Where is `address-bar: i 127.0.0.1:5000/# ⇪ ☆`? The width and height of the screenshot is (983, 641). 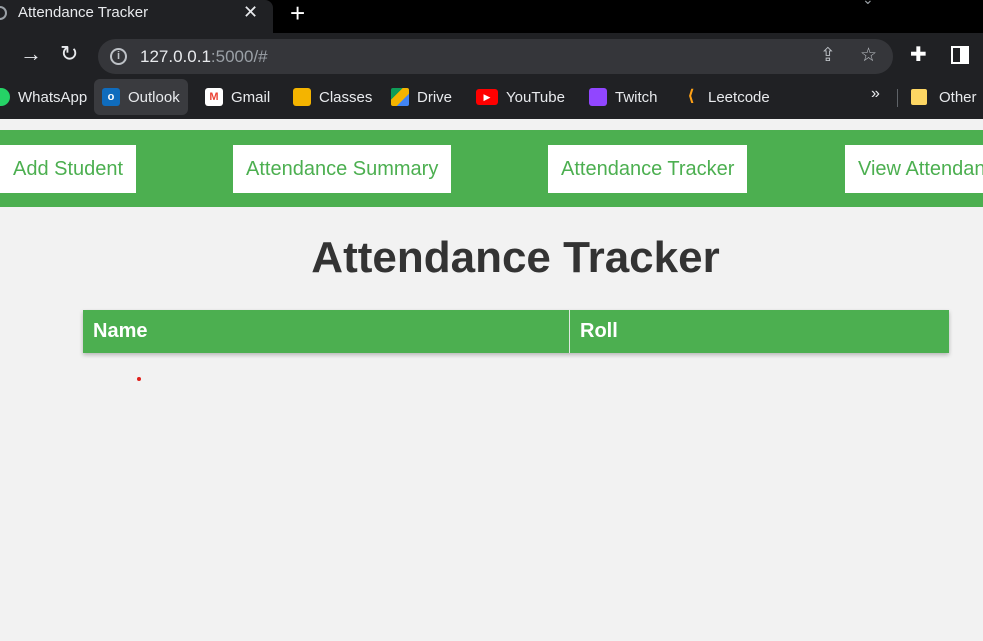
address-bar: i 127.0.0.1:5000/# ⇪ ☆ is located at coordinates (495, 56).